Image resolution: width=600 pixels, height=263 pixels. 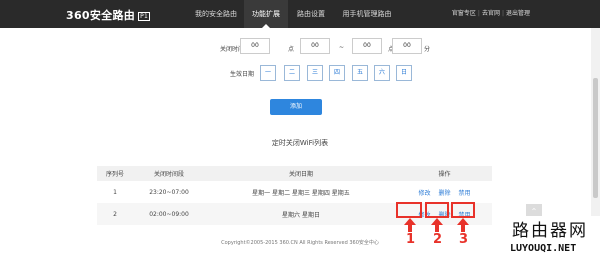 What do you see at coordinates (296, 107) in the screenshot?
I see `add-button: 添加` at bounding box center [296, 107].